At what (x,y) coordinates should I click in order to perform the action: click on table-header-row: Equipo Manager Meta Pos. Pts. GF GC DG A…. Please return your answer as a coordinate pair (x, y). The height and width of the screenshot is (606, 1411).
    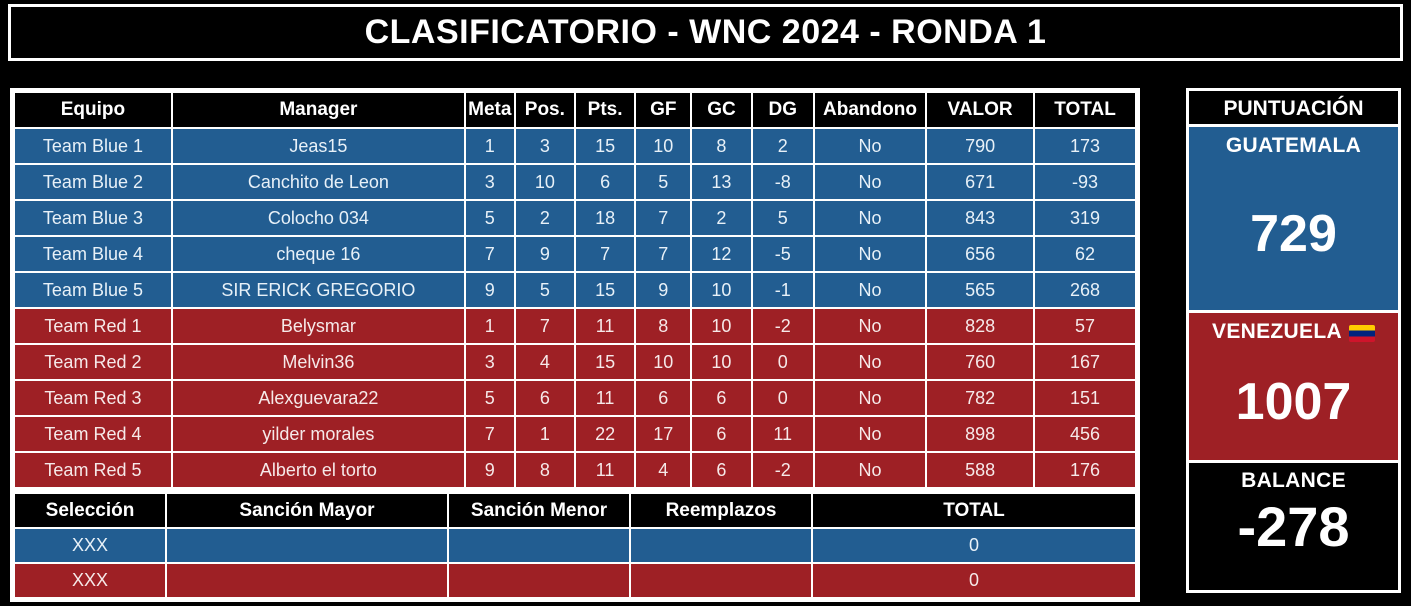
    Looking at the image, I should click on (575, 110).